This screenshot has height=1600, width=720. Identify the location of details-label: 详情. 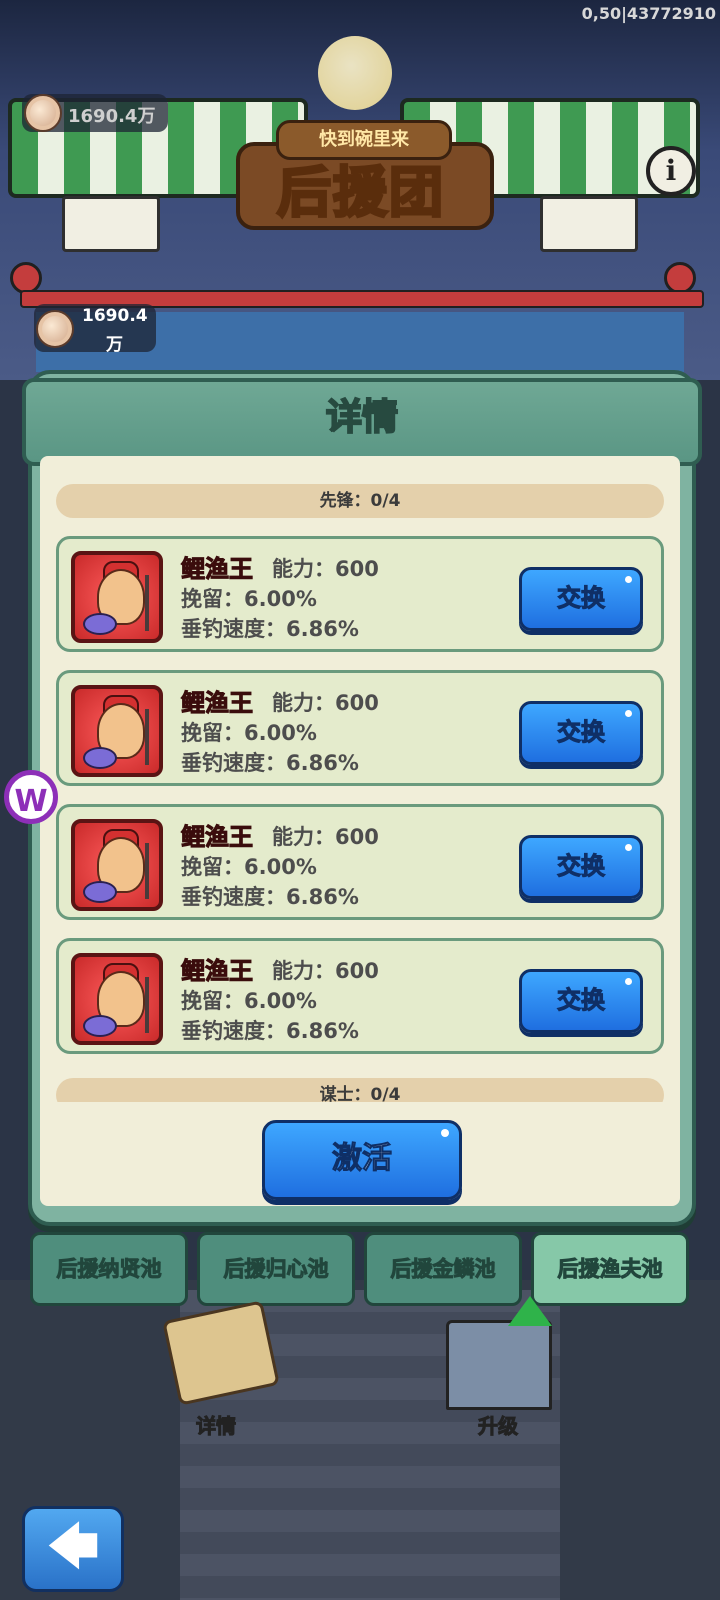
(216, 1426).